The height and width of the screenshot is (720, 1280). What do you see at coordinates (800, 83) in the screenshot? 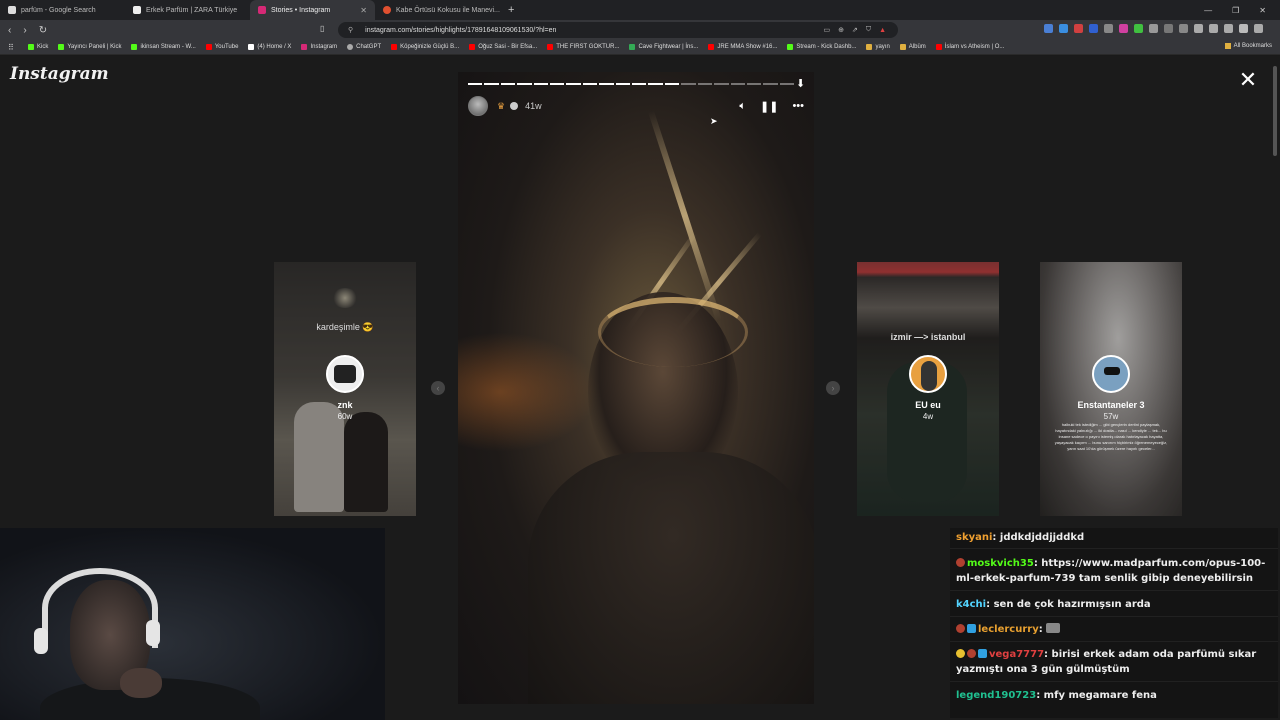
I see `download-icon: ⬇` at bounding box center [800, 83].